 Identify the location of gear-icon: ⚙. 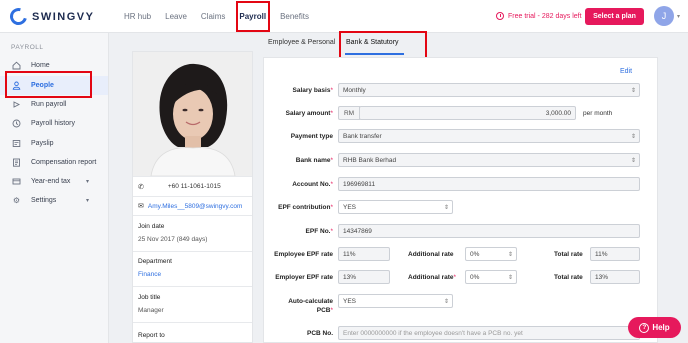
(16, 200).